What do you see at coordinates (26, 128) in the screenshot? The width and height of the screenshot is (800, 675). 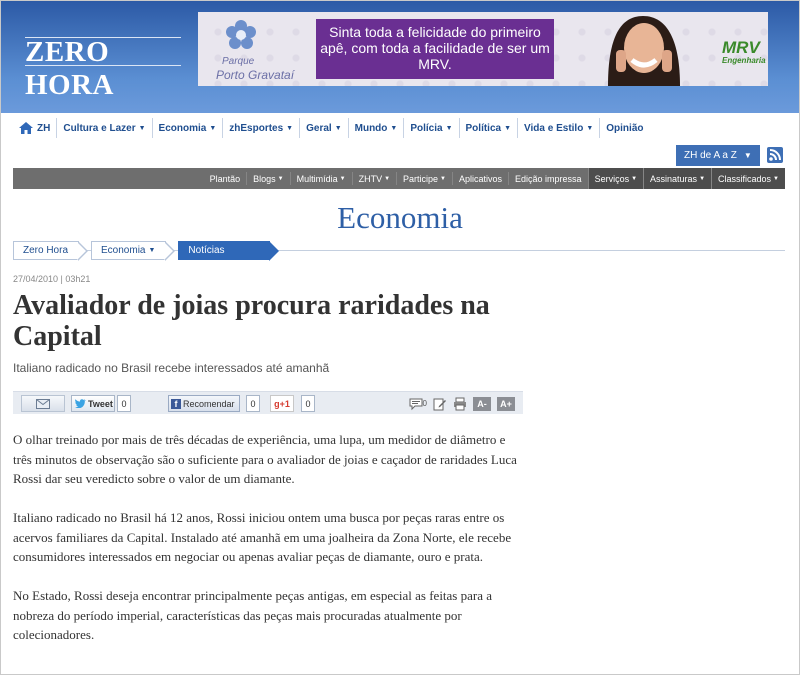 I see `home-icon` at bounding box center [26, 128].